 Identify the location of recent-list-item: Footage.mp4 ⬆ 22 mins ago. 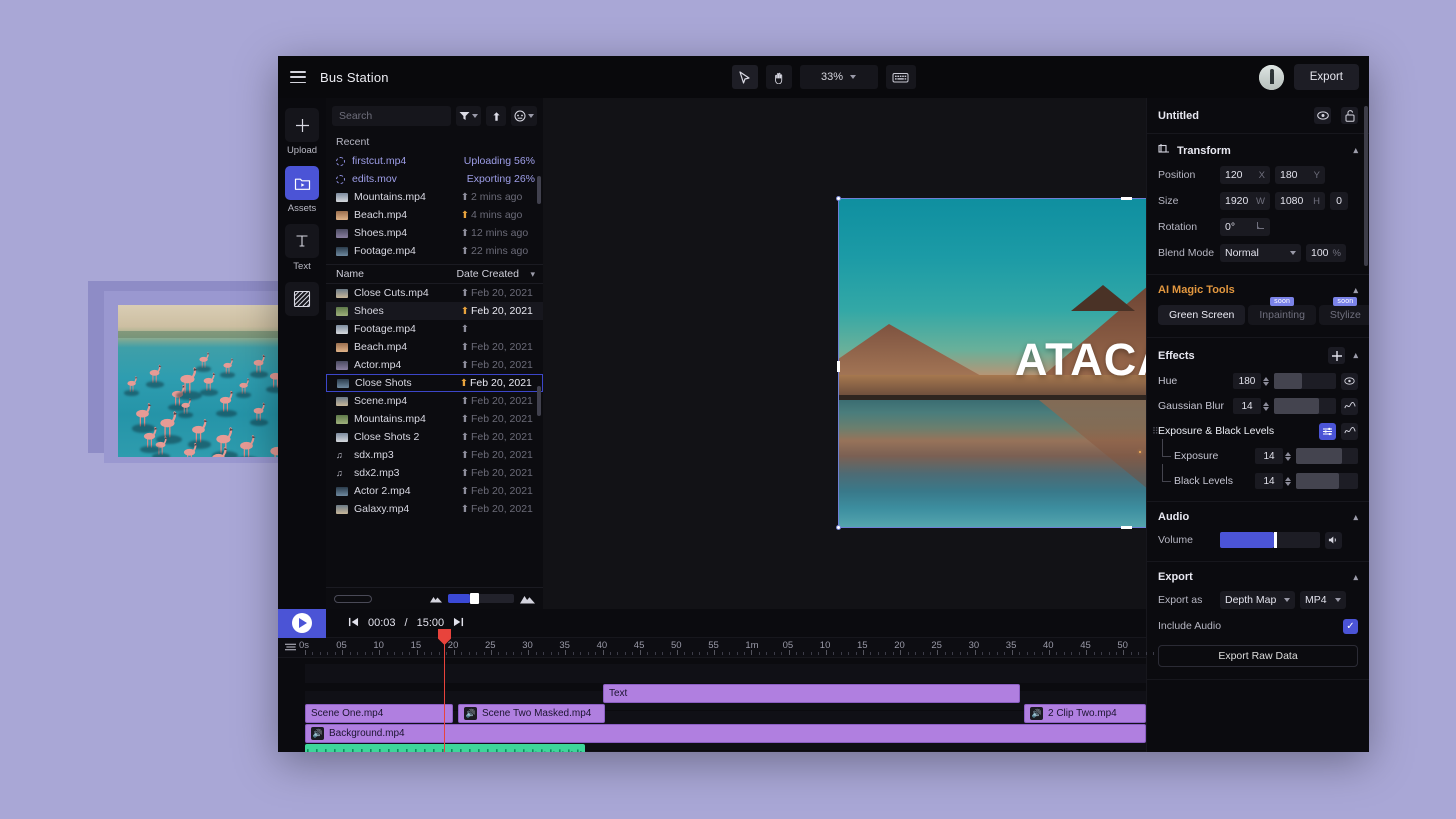
(434, 251).